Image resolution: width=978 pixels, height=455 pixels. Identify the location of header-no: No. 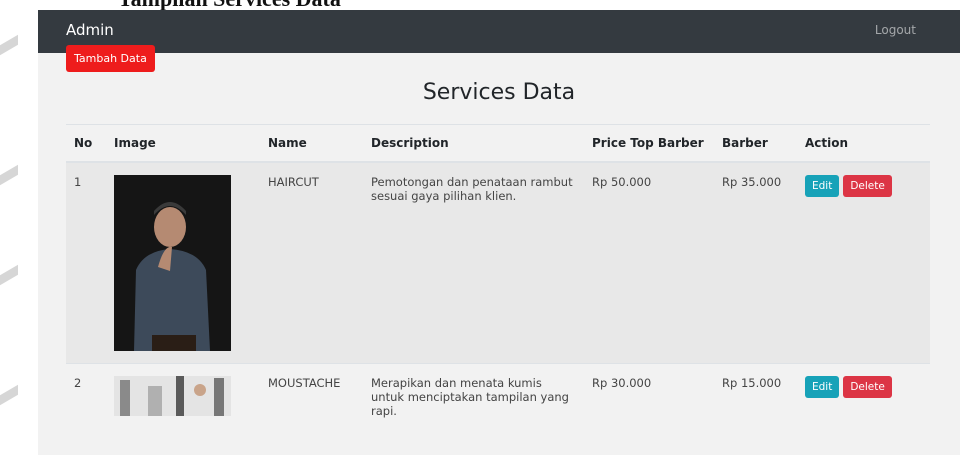
(86, 143).